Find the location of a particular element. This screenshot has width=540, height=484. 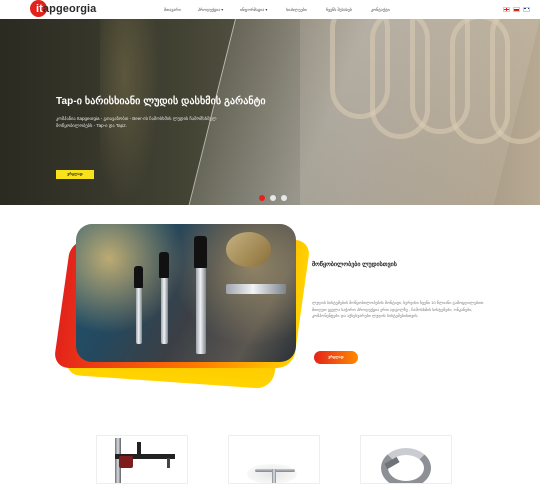

product-card-tap-faucet is located at coordinates (274, 459).